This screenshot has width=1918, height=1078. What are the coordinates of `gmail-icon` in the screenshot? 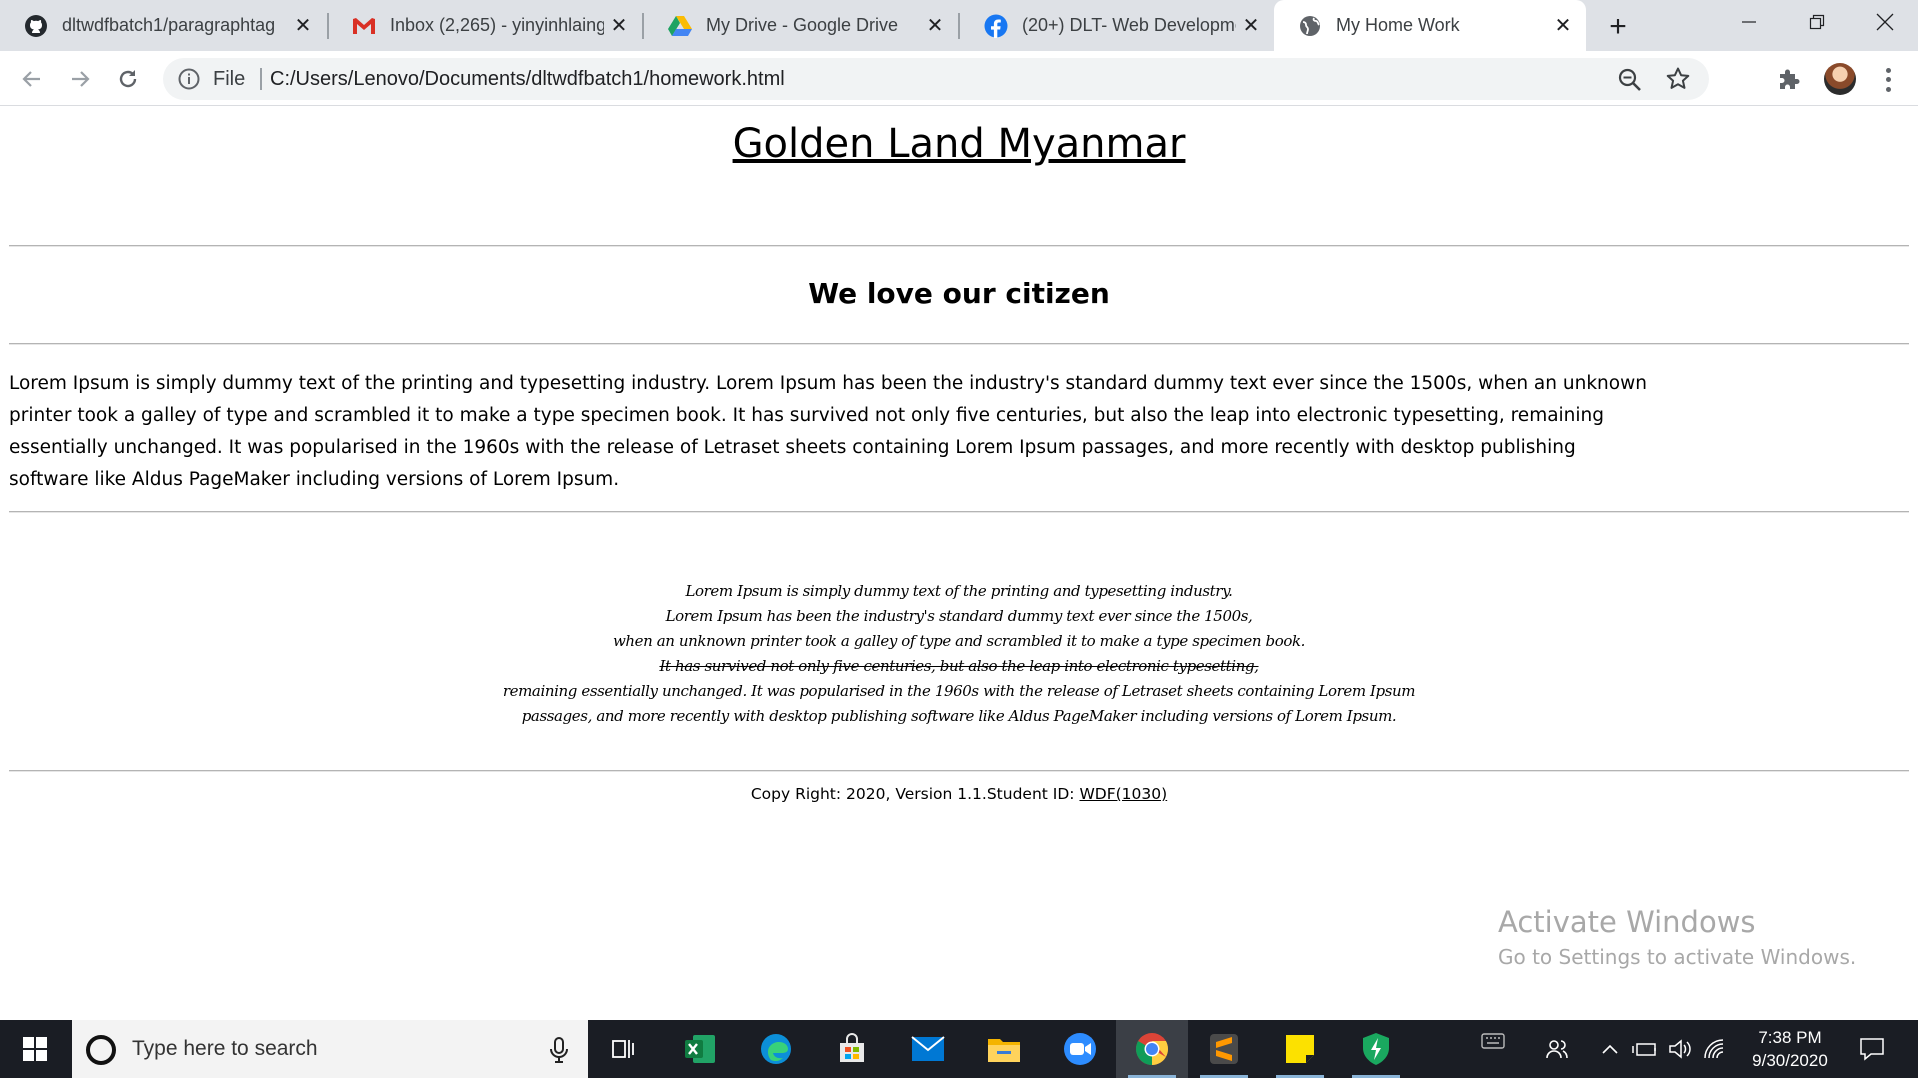 It's located at (364, 26).